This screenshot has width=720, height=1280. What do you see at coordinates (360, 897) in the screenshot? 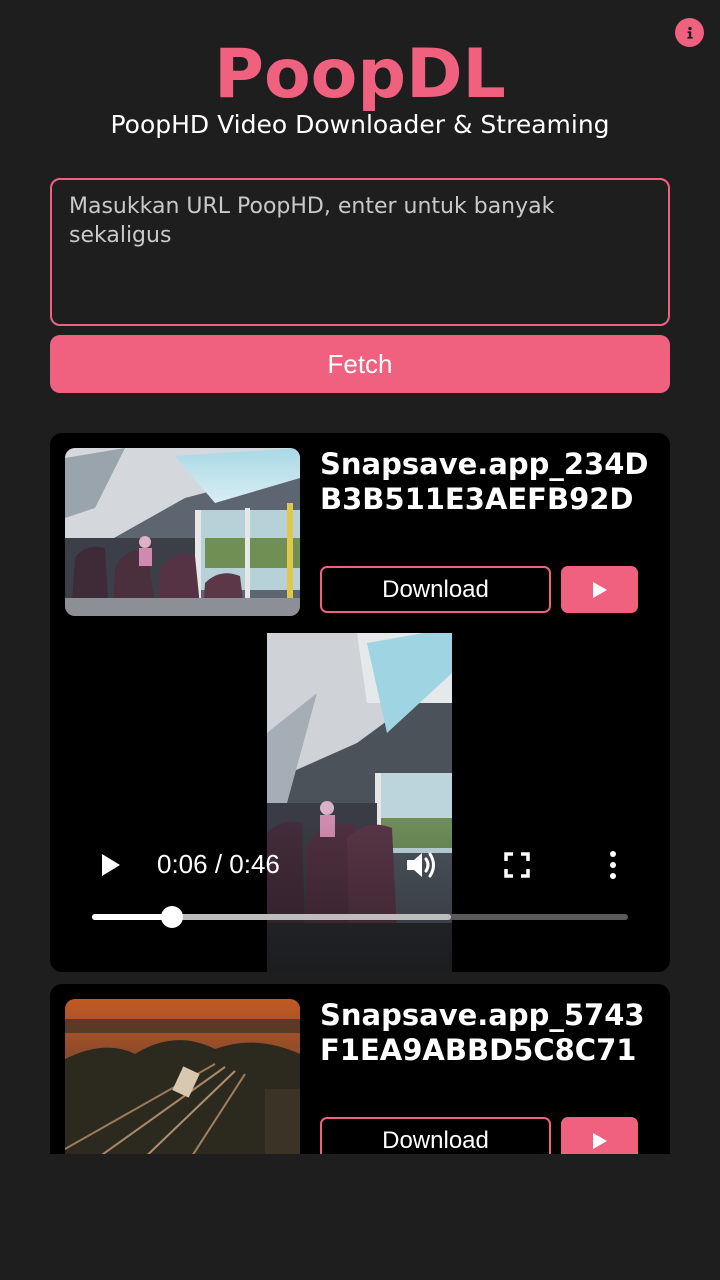
I see `controls-overlay` at bounding box center [360, 897].